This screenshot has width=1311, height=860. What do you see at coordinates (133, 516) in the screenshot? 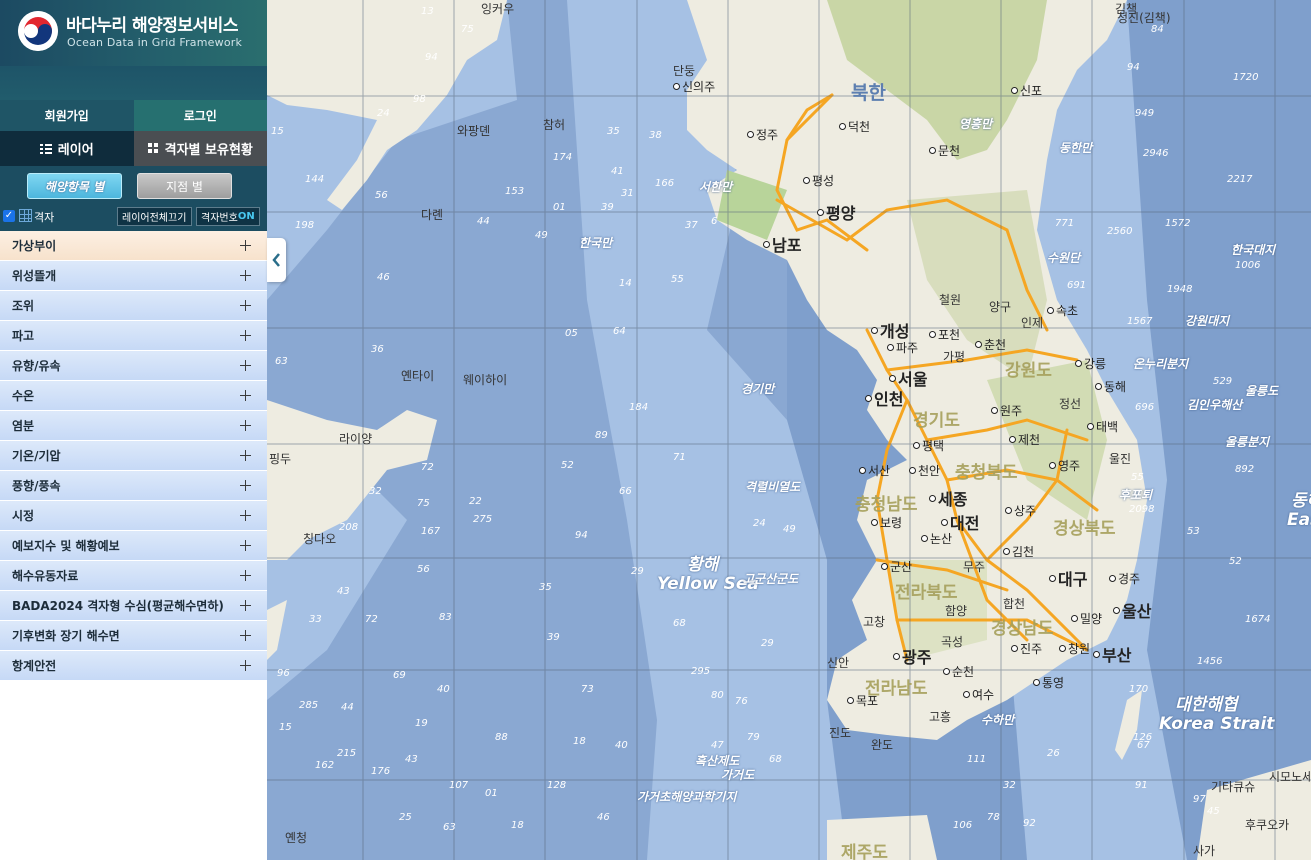
I see `layer-menu-item: 시정` at bounding box center [133, 516].